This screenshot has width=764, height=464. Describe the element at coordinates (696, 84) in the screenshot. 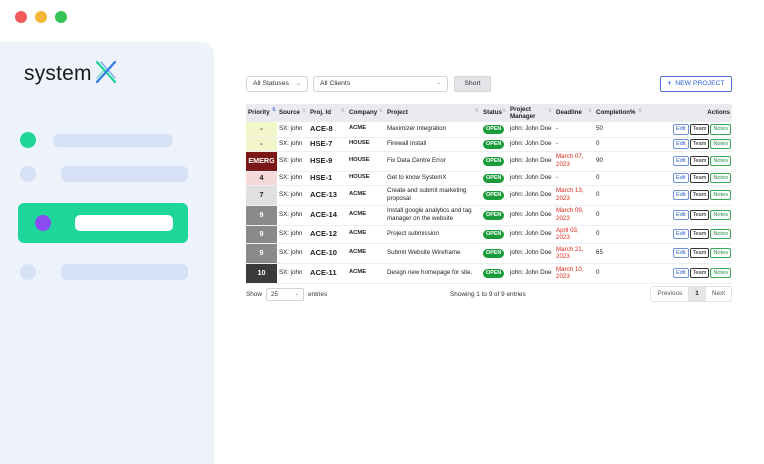

I see `new-project-button: + NEW PROJECT` at that location.